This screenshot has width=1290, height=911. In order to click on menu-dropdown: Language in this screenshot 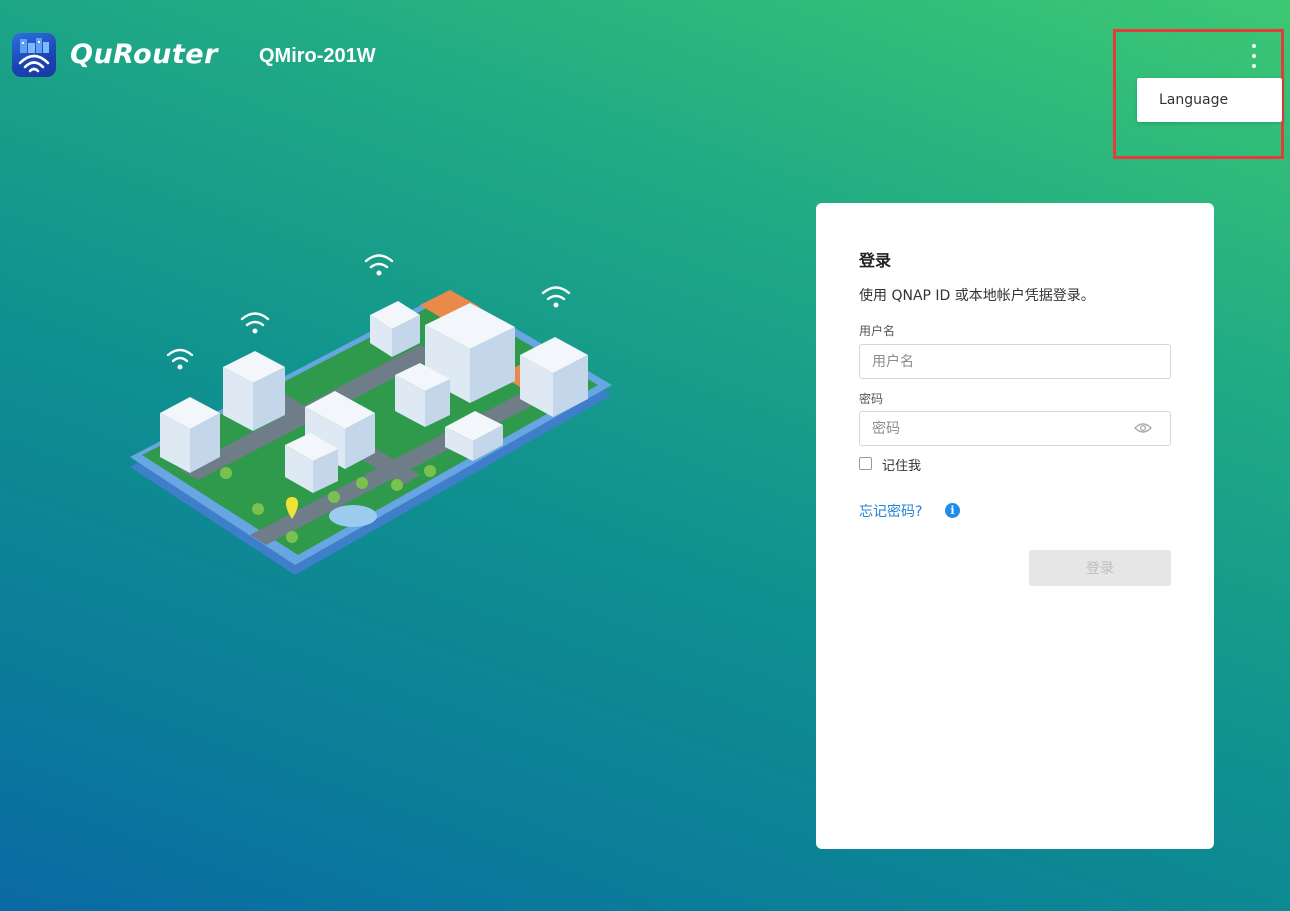, I will do `click(1209, 100)`.